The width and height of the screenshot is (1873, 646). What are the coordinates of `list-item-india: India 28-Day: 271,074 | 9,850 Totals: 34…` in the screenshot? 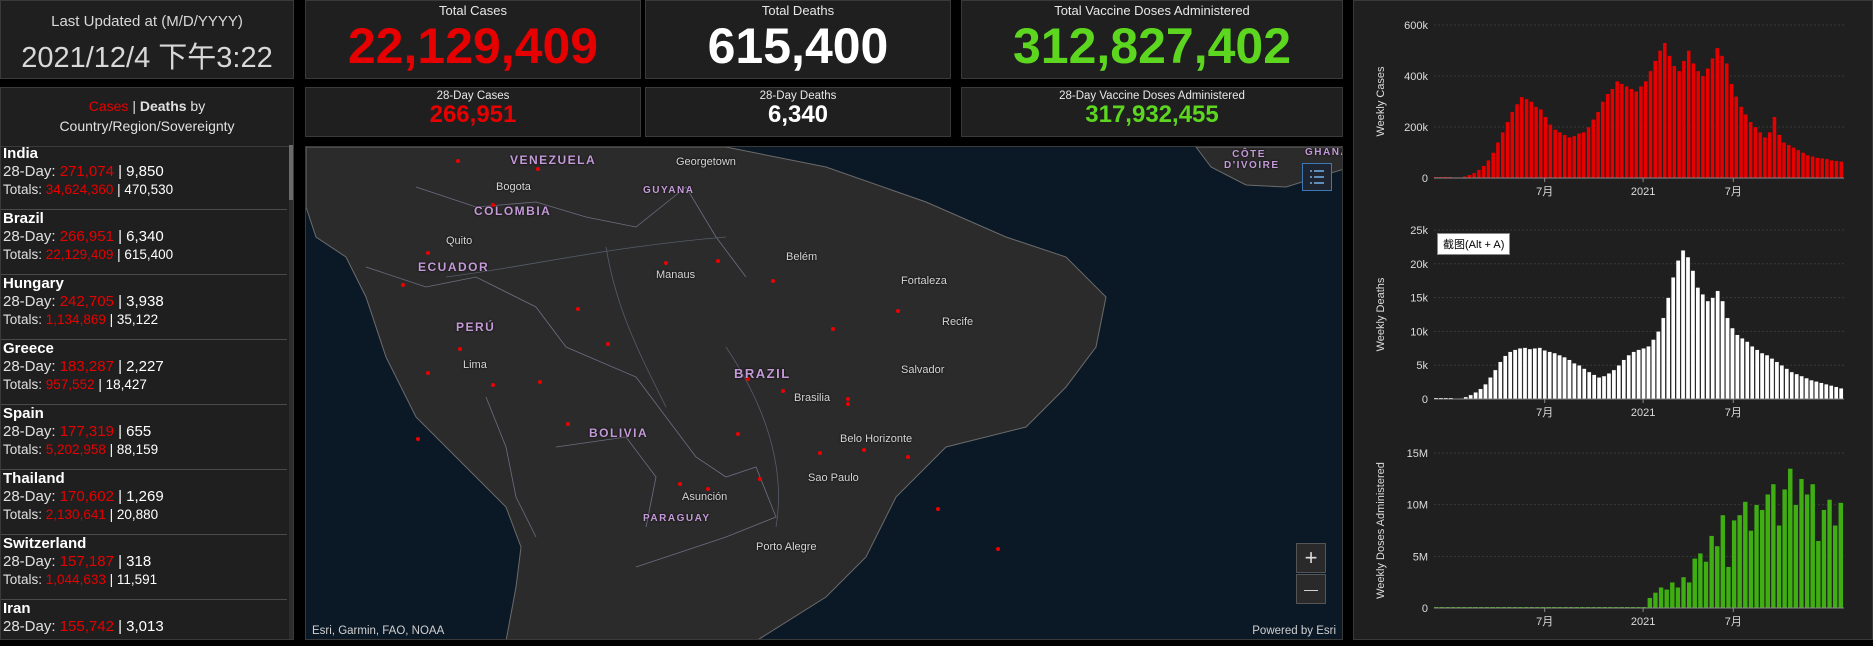 It's located at (144, 177).